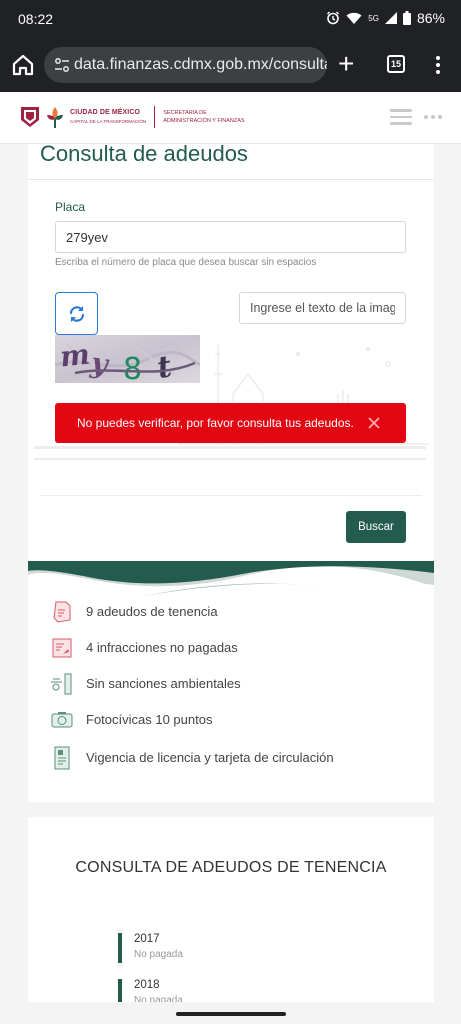  What do you see at coordinates (231, 179) in the screenshot?
I see `title-divider` at bounding box center [231, 179].